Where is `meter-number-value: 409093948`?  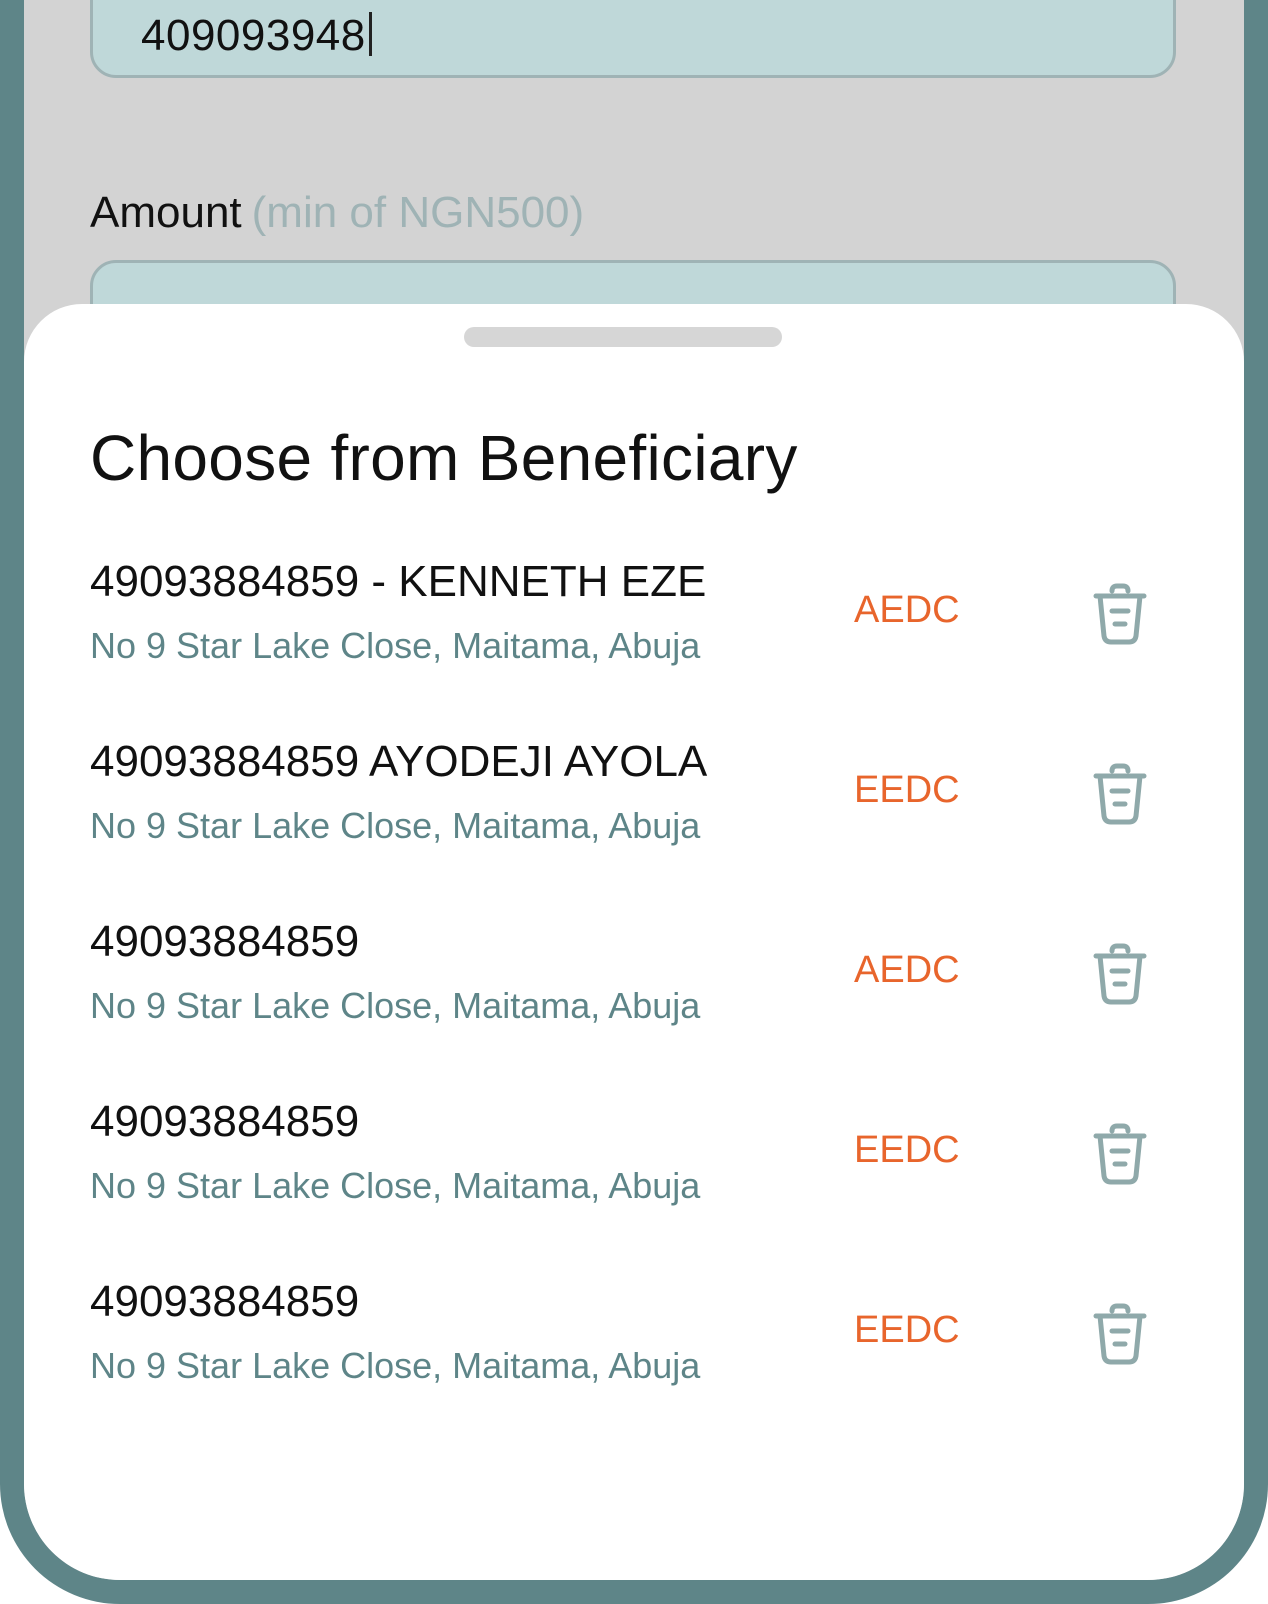
meter-number-value: 409093948 is located at coordinates (256, 36).